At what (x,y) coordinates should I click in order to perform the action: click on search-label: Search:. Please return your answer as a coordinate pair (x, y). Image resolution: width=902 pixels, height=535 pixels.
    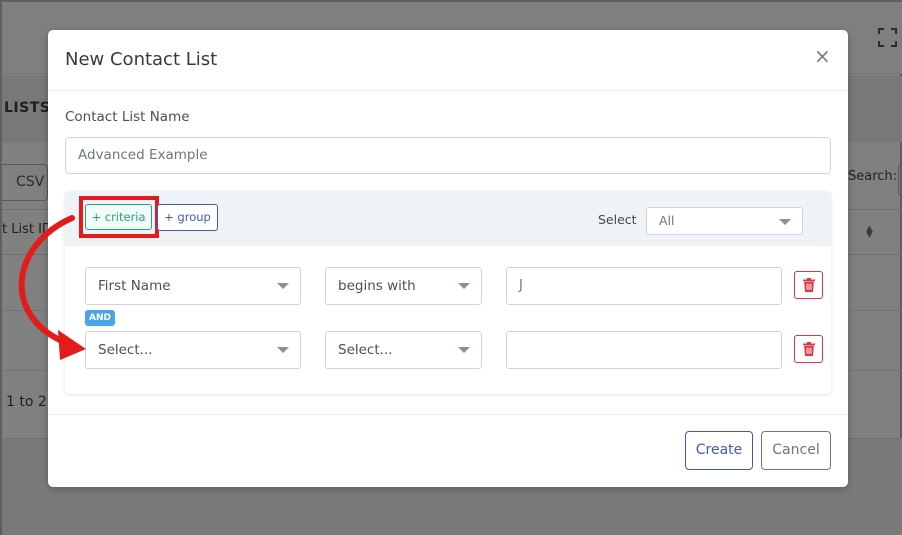
    Looking at the image, I should click on (873, 176).